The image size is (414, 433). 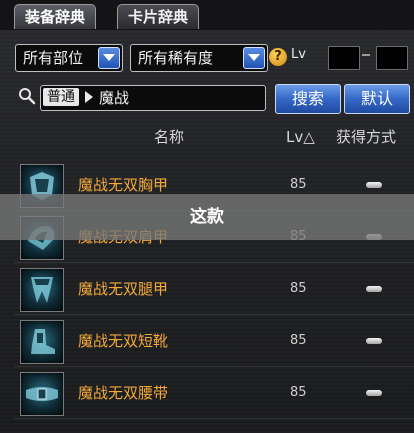 I want to click on caption-overlay: 这款, so click(x=207, y=217).